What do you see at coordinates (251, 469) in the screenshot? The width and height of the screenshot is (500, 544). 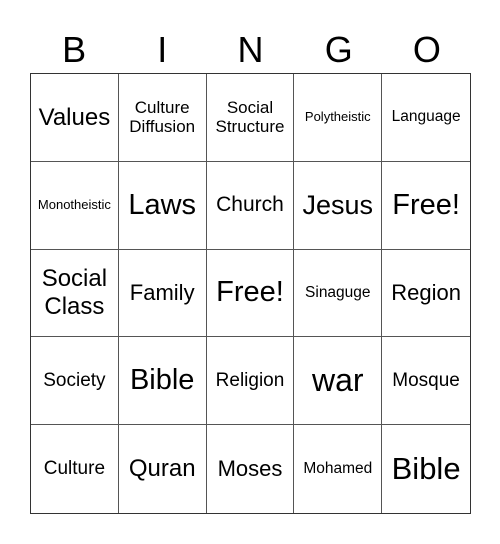 I see `bingo-cell: Moses` at bounding box center [251, 469].